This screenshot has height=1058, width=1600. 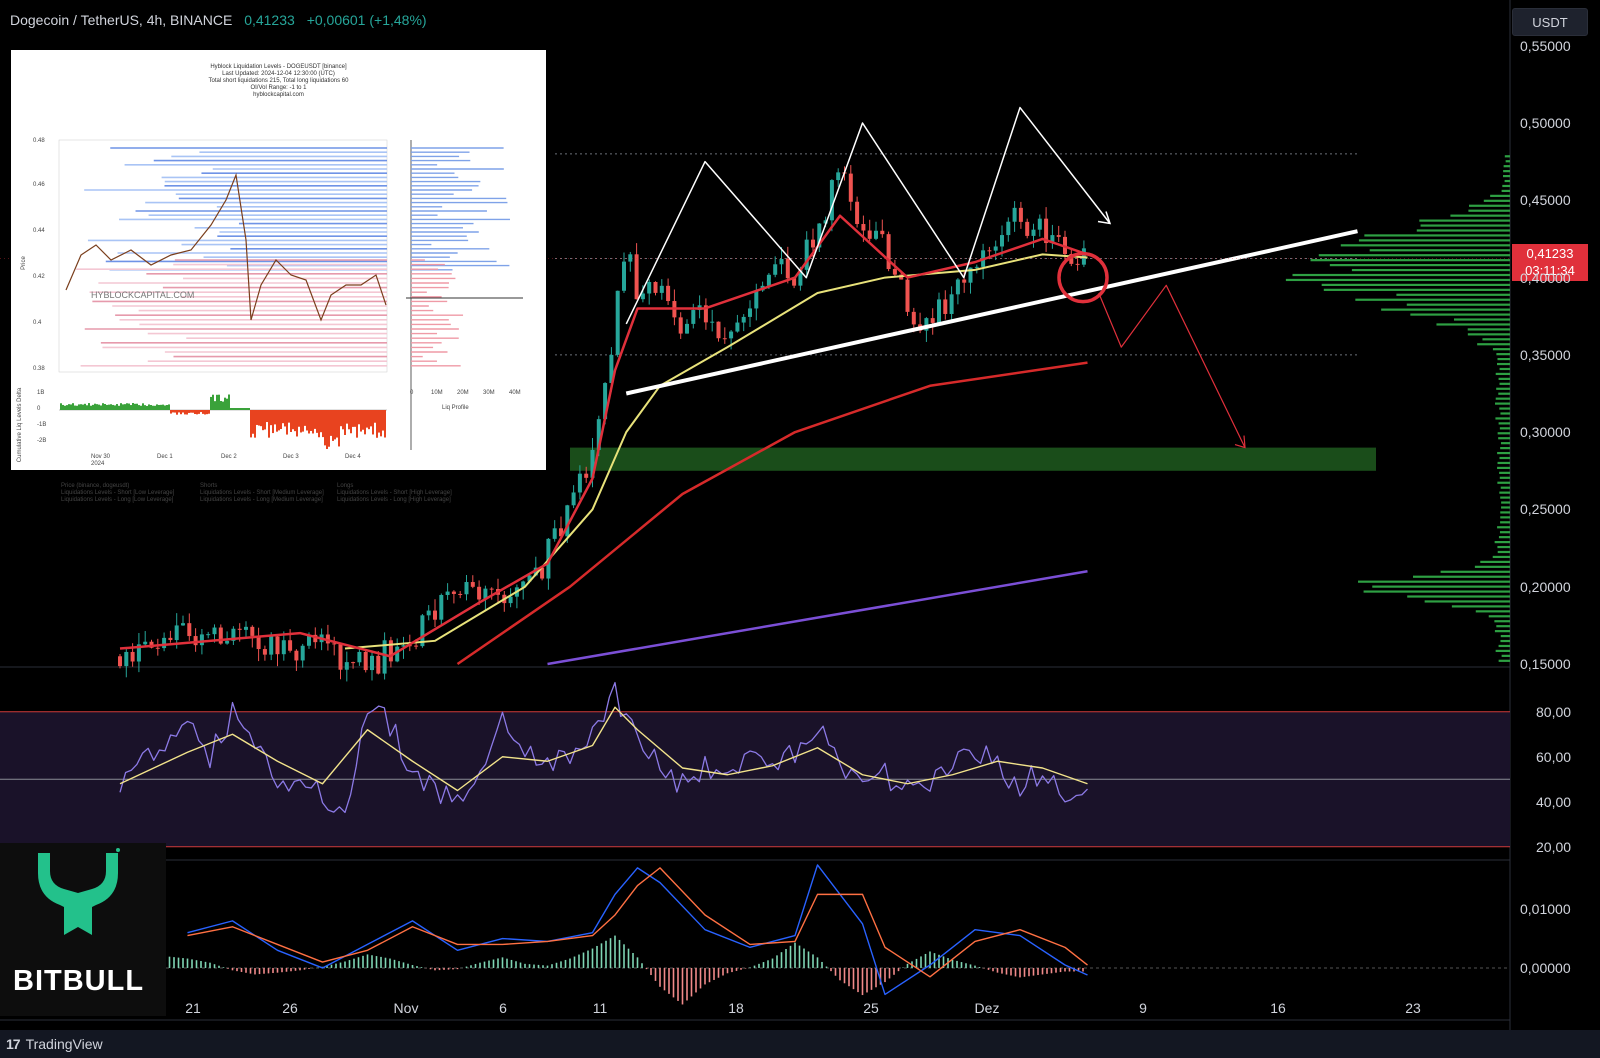 What do you see at coordinates (1554, 801) in the screenshot?
I see `rsi-axis-tick: 40,00` at bounding box center [1554, 801].